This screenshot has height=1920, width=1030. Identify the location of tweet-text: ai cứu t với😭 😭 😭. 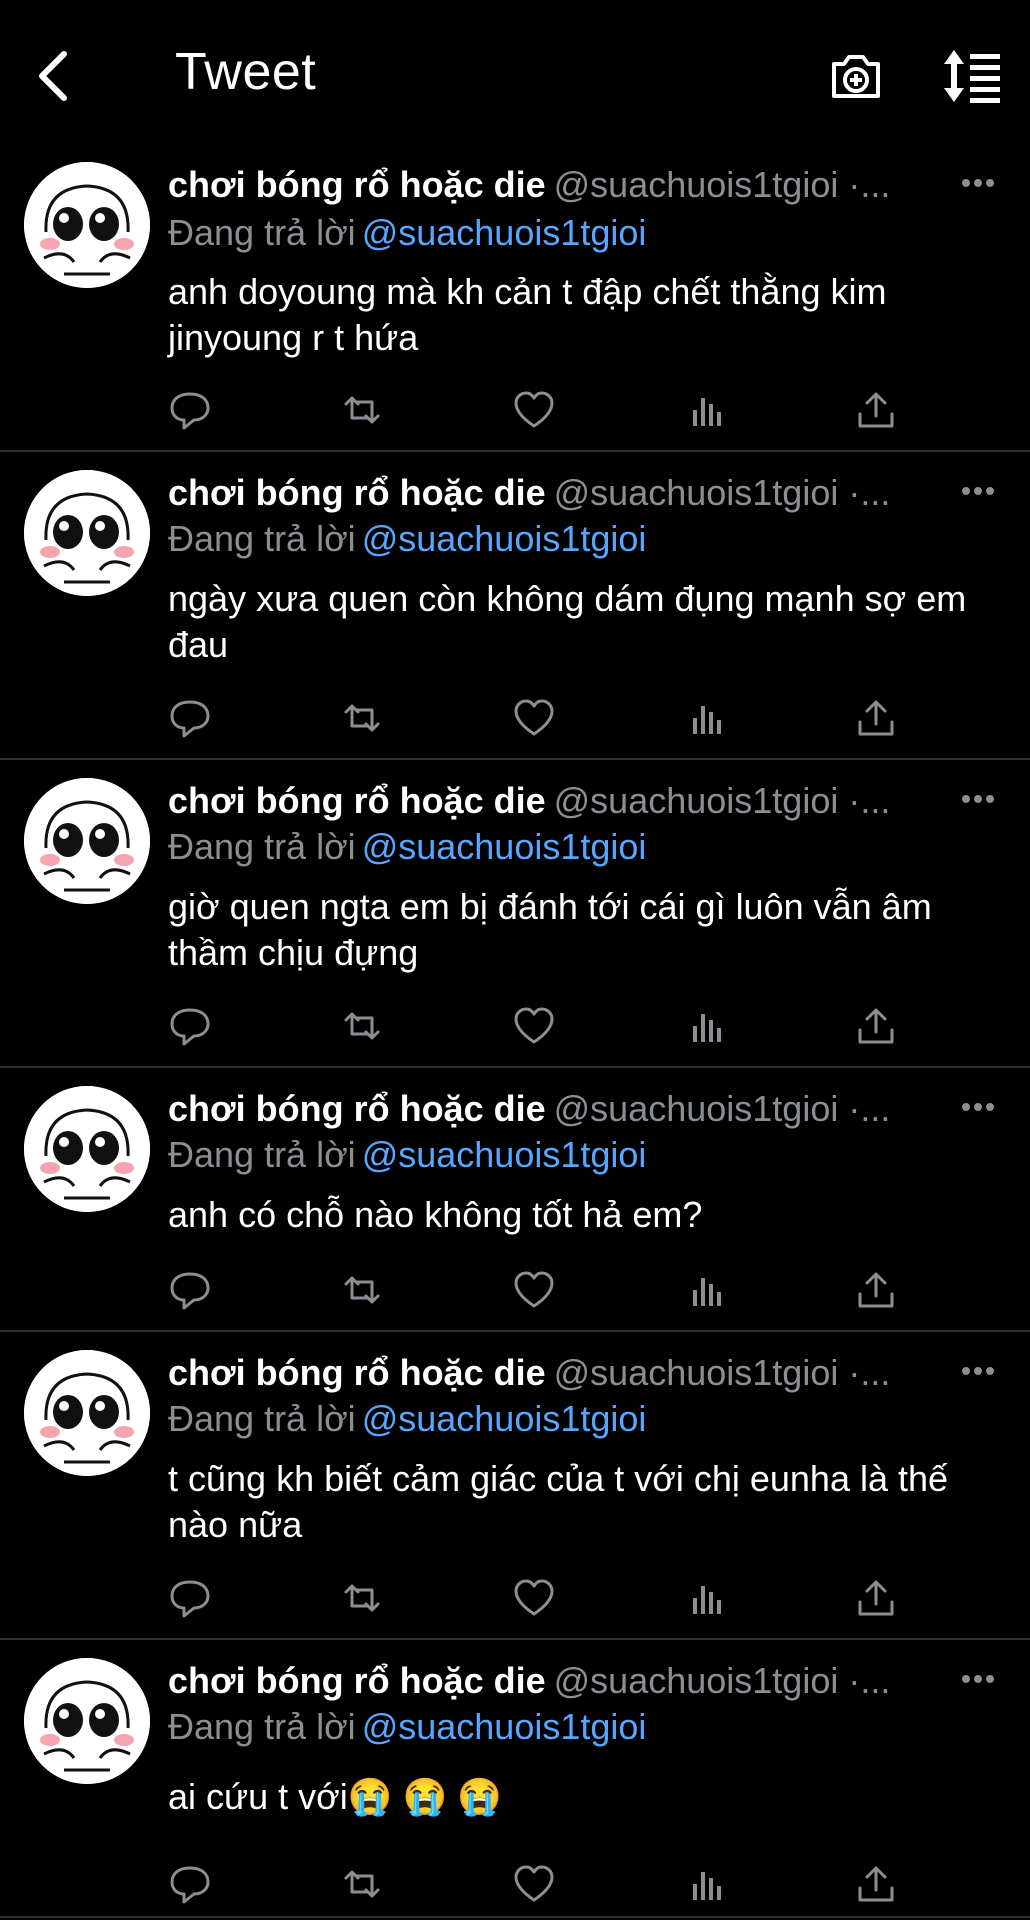
(335, 1796).